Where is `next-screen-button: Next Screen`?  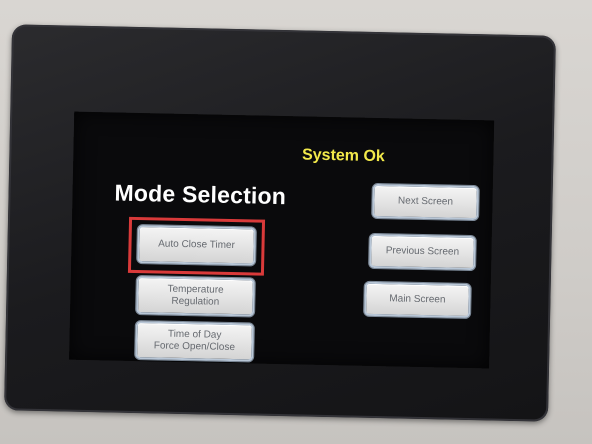
next-screen-button: Next Screen is located at coordinates (425, 202).